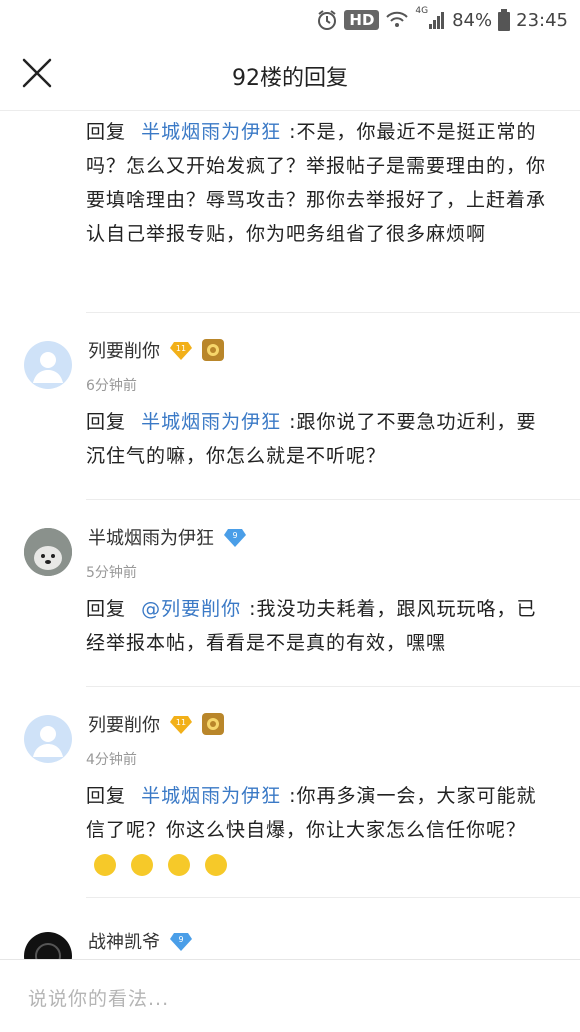 This screenshot has height=1032, width=580. What do you see at coordinates (422, 11) in the screenshot?
I see `network-type: 4G` at bounding box center [422, 11].